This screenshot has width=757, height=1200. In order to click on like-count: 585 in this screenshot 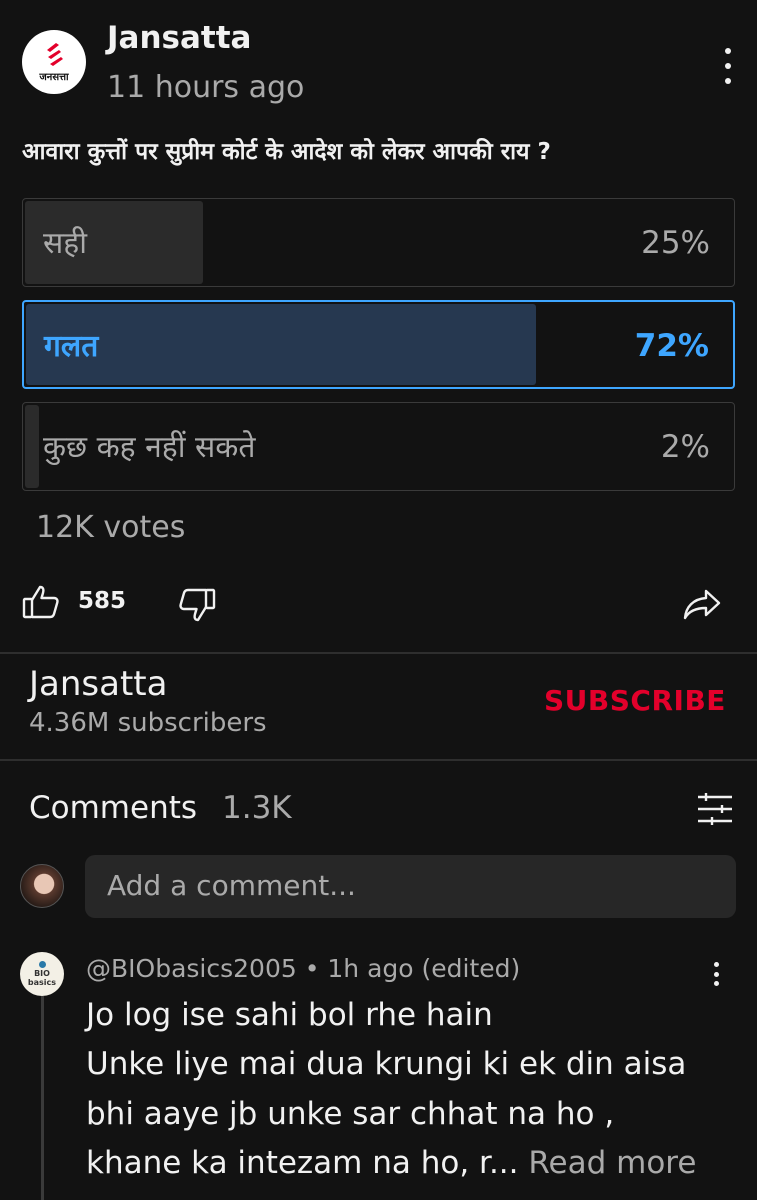, I will do `click(102, 601)`.